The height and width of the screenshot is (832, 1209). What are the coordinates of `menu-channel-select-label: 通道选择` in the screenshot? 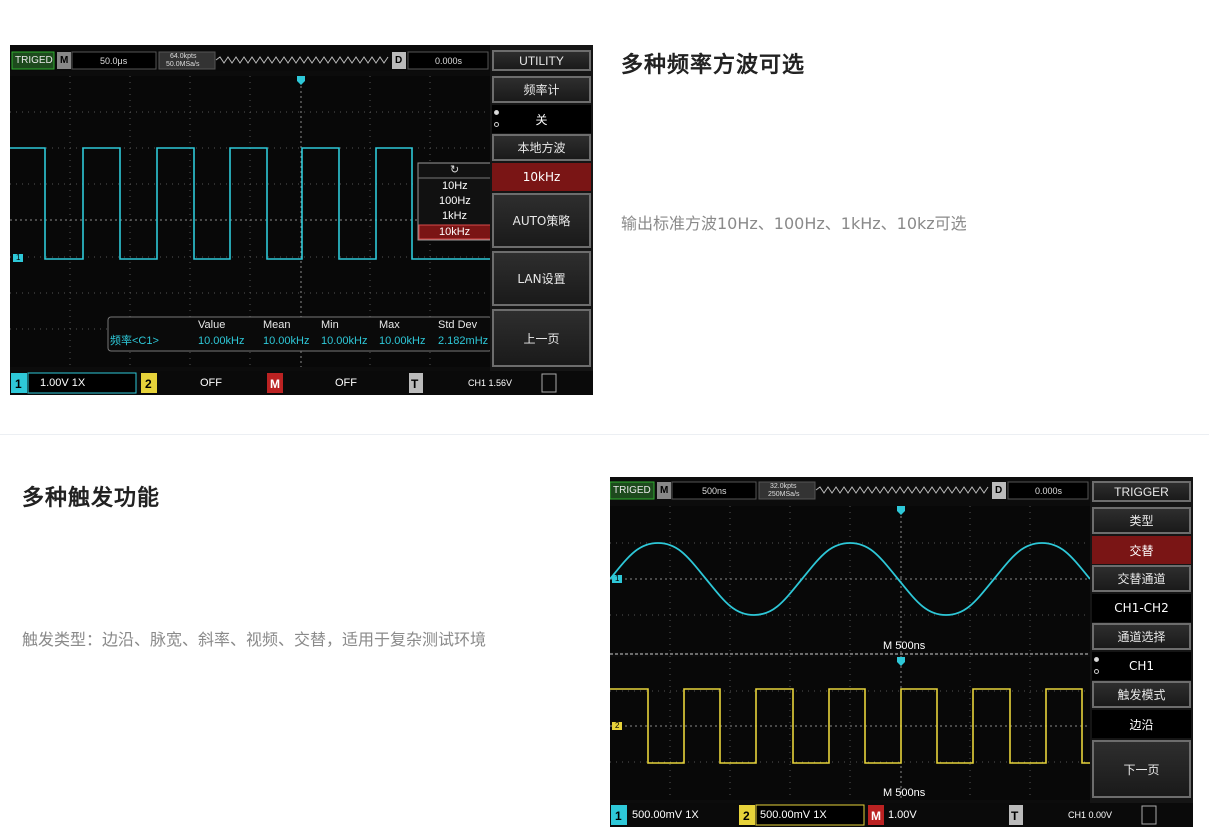 It's located at (1141, 637).